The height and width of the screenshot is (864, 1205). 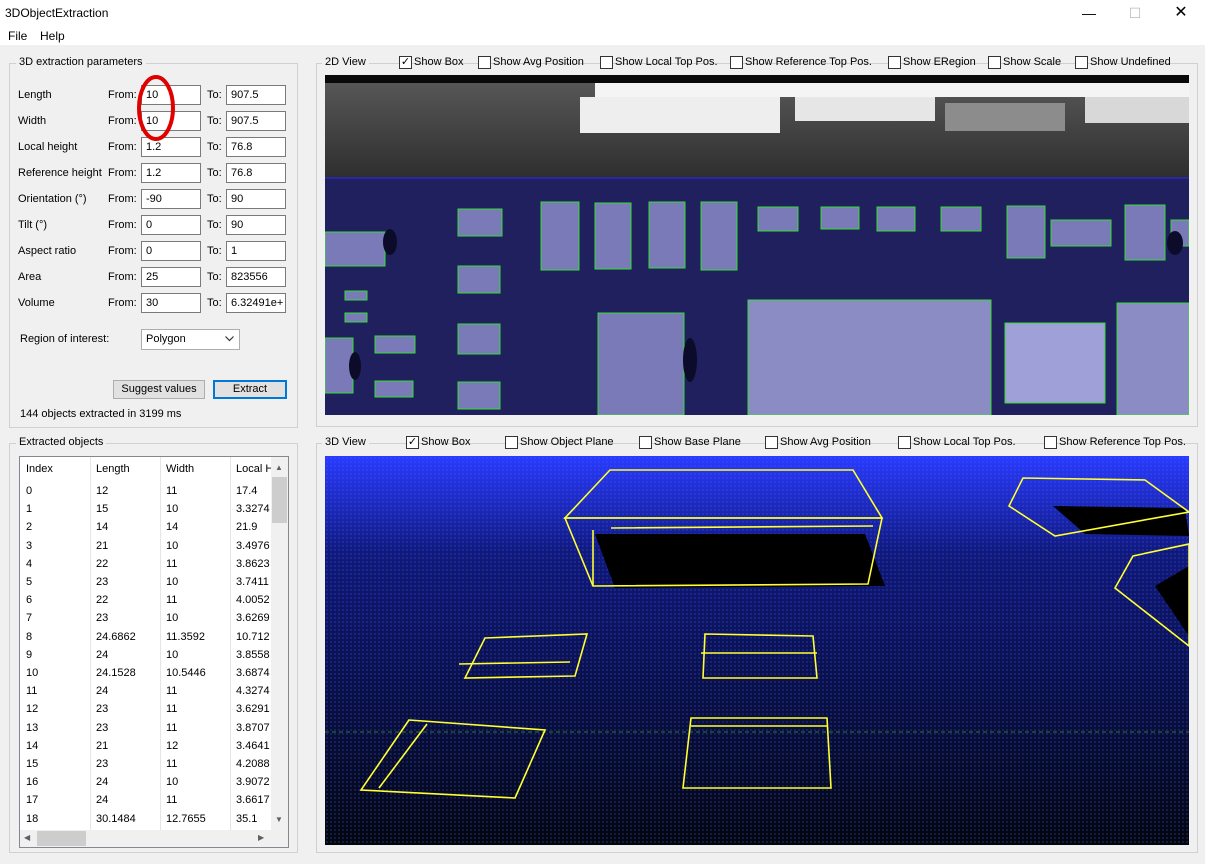 What do you see at coordinates (57, 600) in the screenshot?
I see `table-cell: 6` at bounding box center [57, 600].